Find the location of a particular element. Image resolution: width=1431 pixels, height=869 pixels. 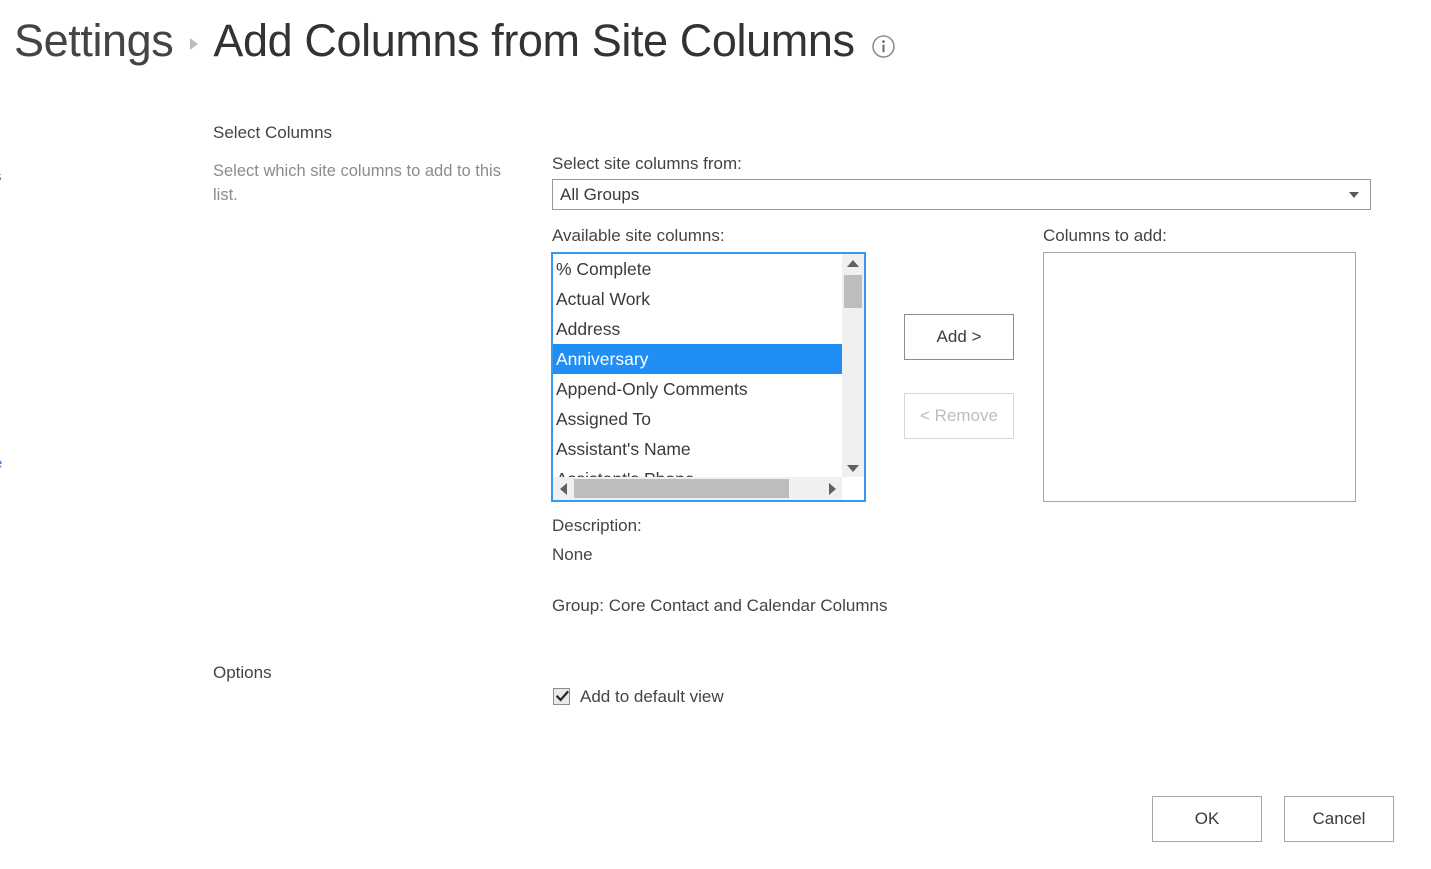

add-to-default-view-row: Add to default view is located at coordinates (638, 696).